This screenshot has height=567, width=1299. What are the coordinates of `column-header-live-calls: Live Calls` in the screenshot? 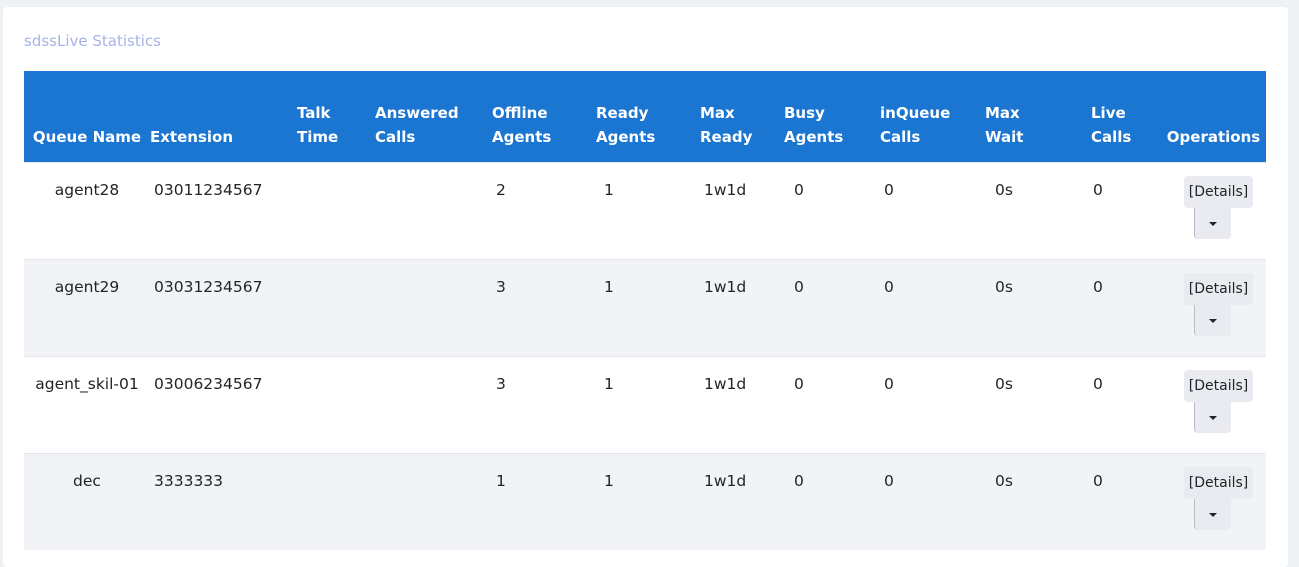 It's located at (1124, 117).